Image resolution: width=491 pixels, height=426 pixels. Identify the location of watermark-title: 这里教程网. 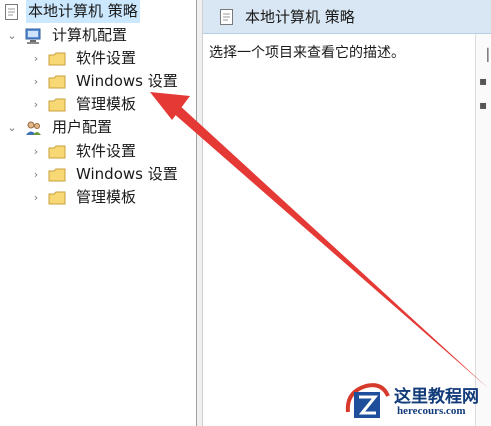
(436, 397).